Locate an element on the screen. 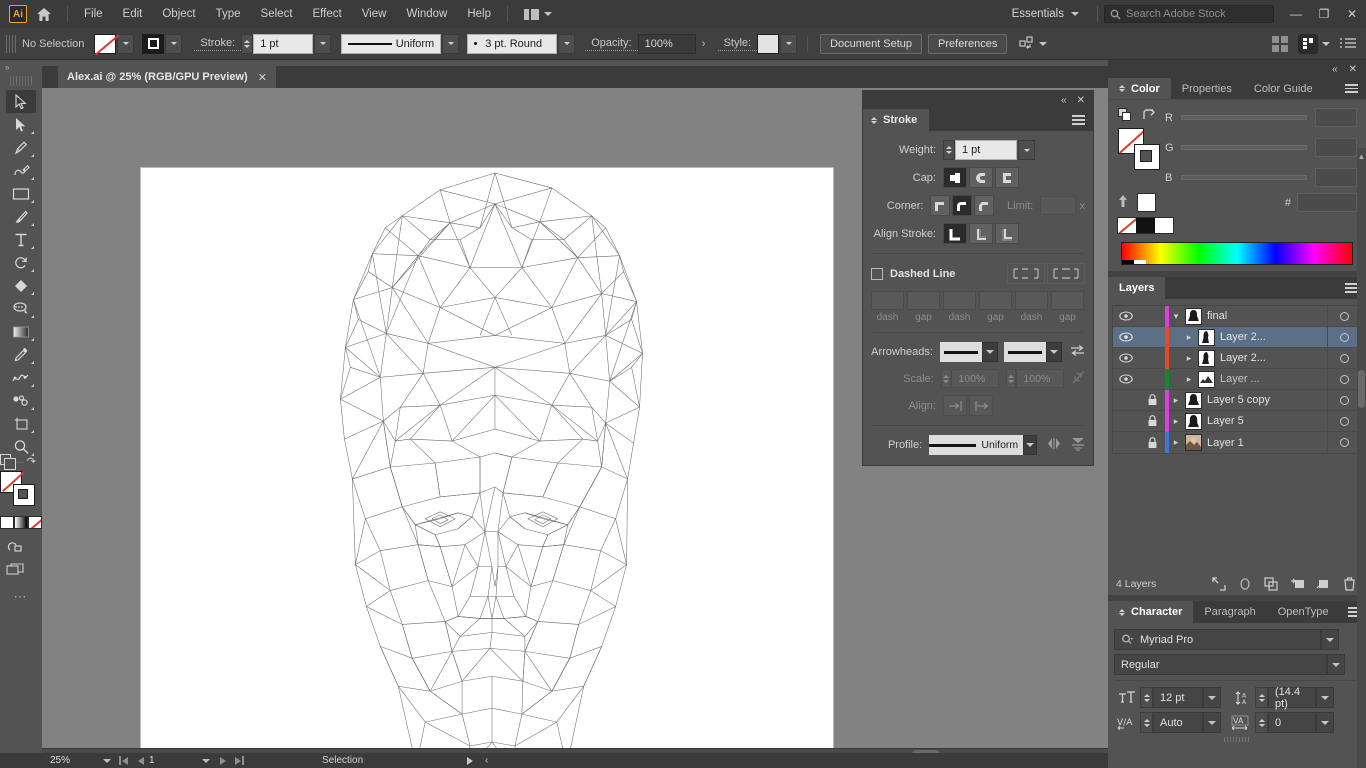  leading-input: (14.4 pt) is located at coordinates (1292, 698).